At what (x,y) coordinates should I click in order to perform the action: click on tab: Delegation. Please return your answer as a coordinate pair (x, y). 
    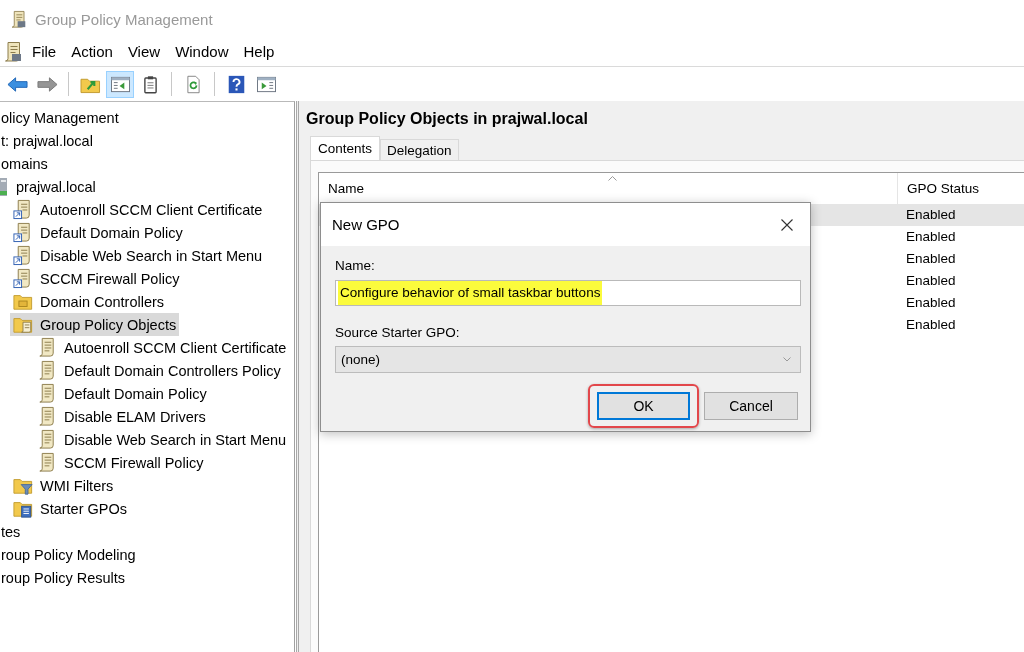
    Looking at the image, I should click on (419, 149).